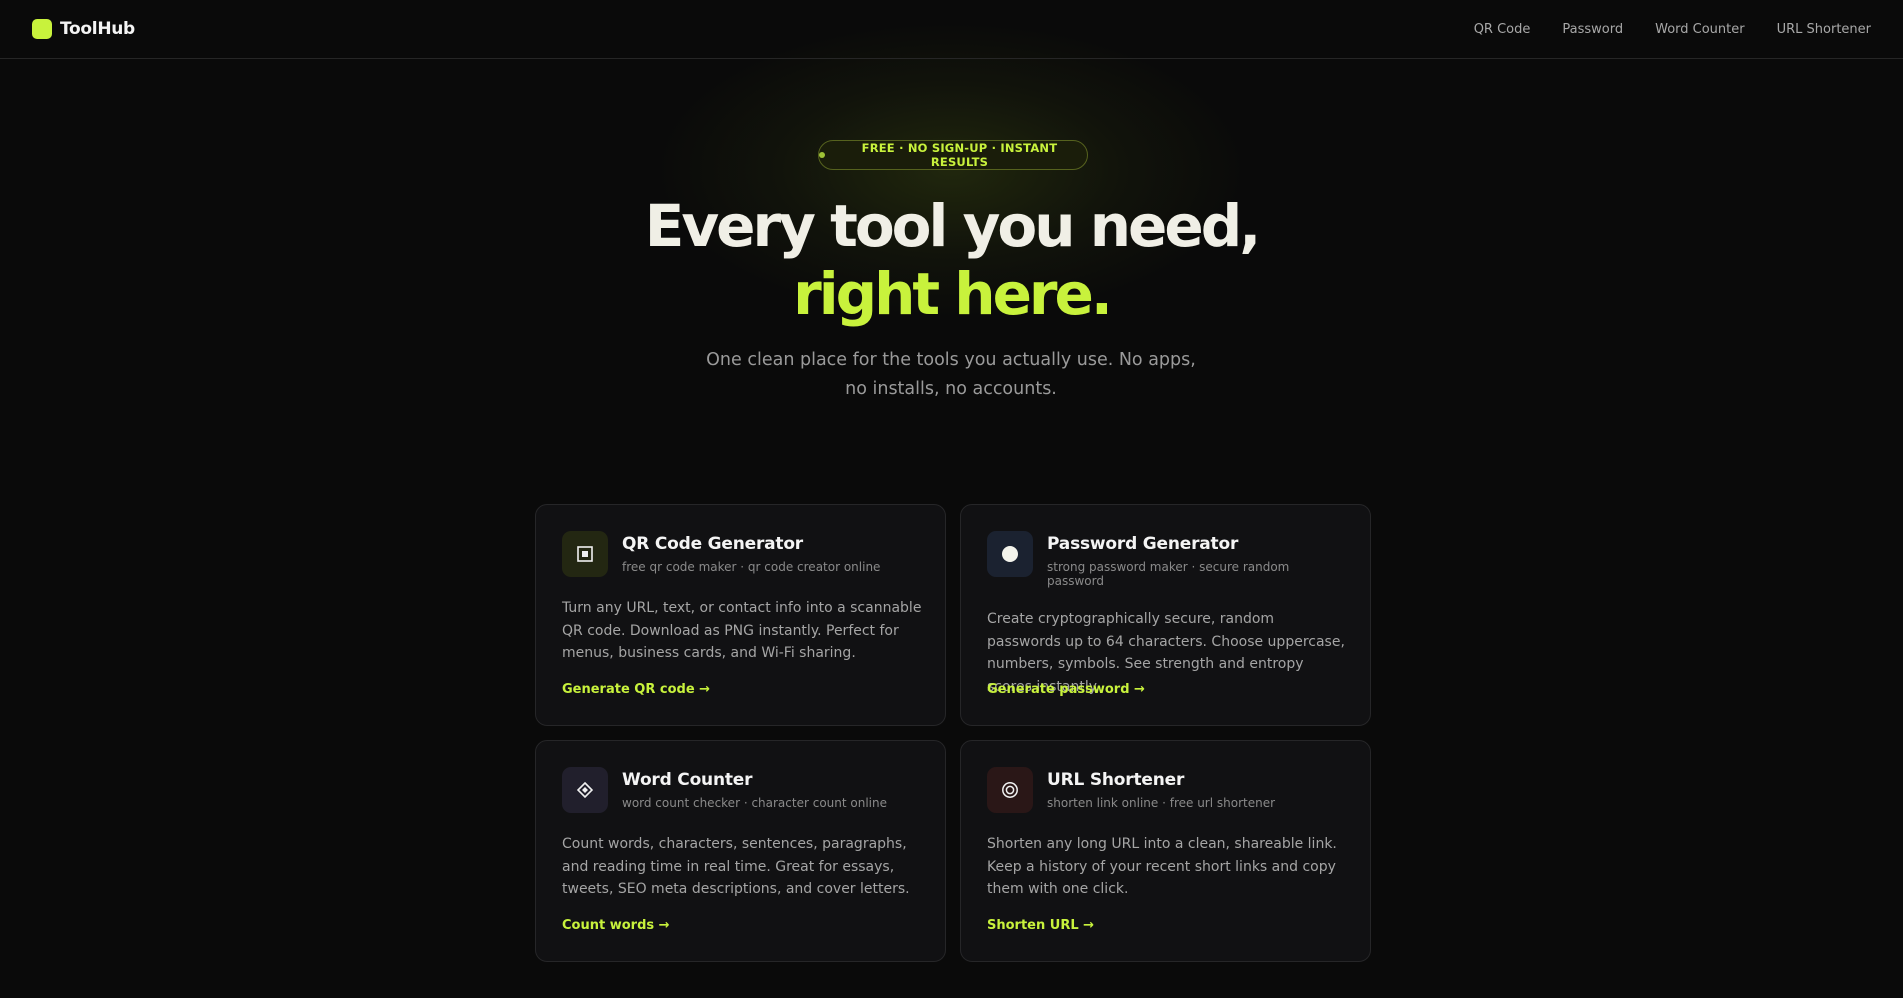  I want to click on shorten-url-link: Shorten URL →, so click(1040, 925).